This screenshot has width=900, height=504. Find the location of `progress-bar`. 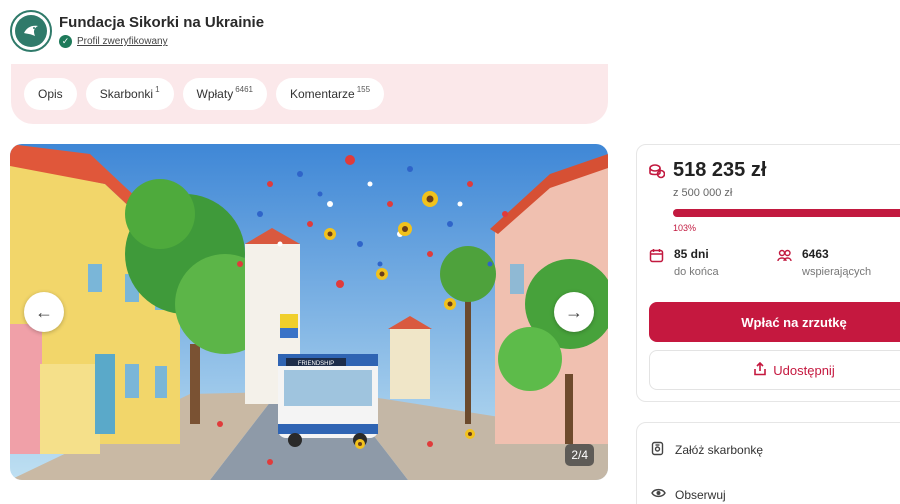

progress-bar is located at coordinates (786, 213).